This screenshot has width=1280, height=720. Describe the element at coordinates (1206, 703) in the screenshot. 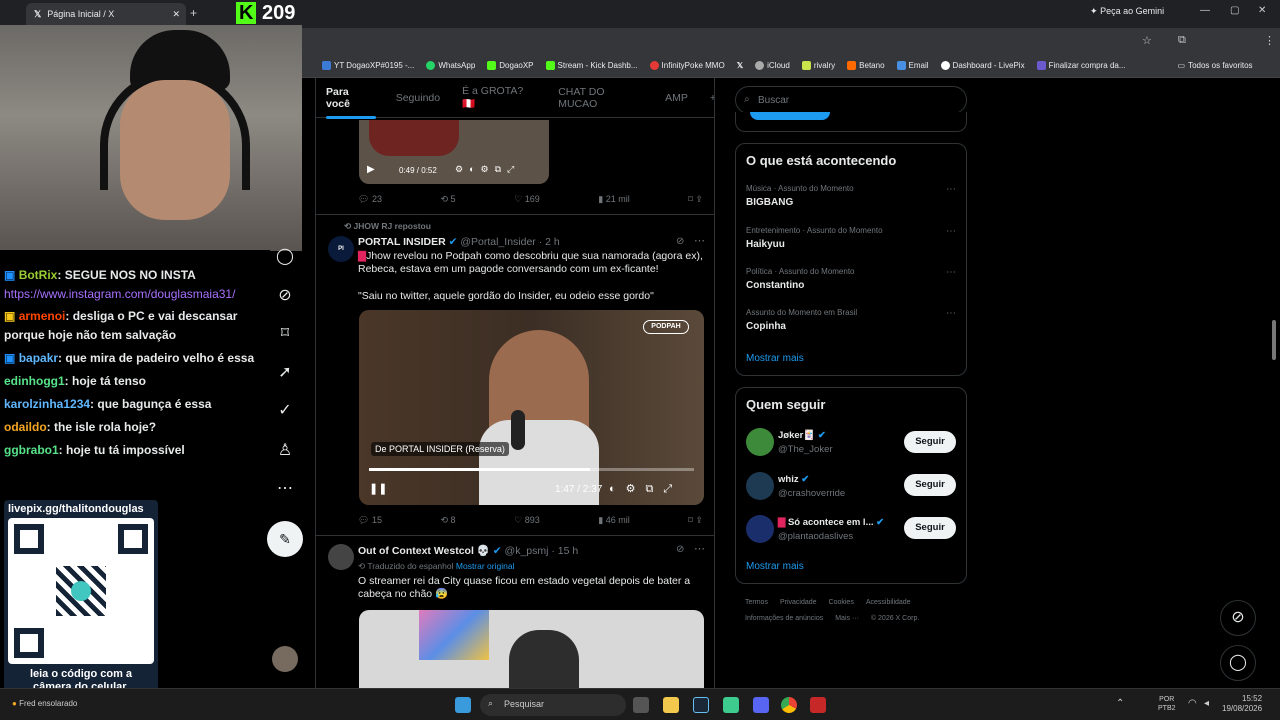

I see `volume-icon: ◂` at that location.